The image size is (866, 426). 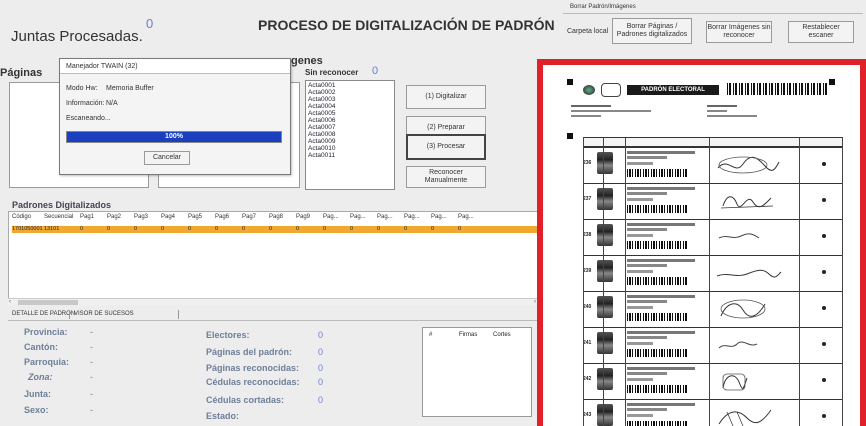 What do you see at coordinates (120, 219) in the screenshot?
I see `column-header: Pag2` at bounding box center [120, 219].